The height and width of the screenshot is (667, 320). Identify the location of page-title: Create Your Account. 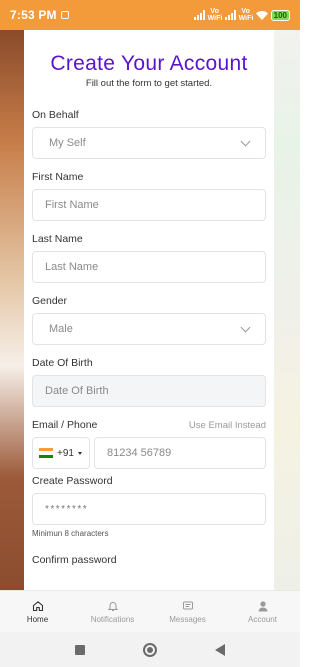
(149, 63).